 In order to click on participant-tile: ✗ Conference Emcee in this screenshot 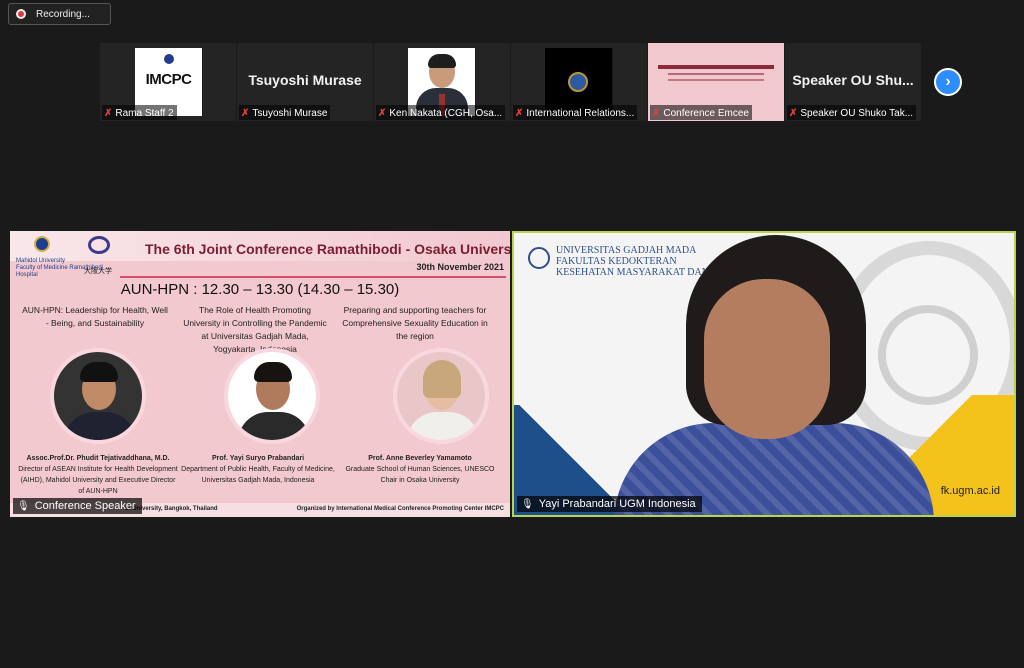, I will do `click(716, 82)`.